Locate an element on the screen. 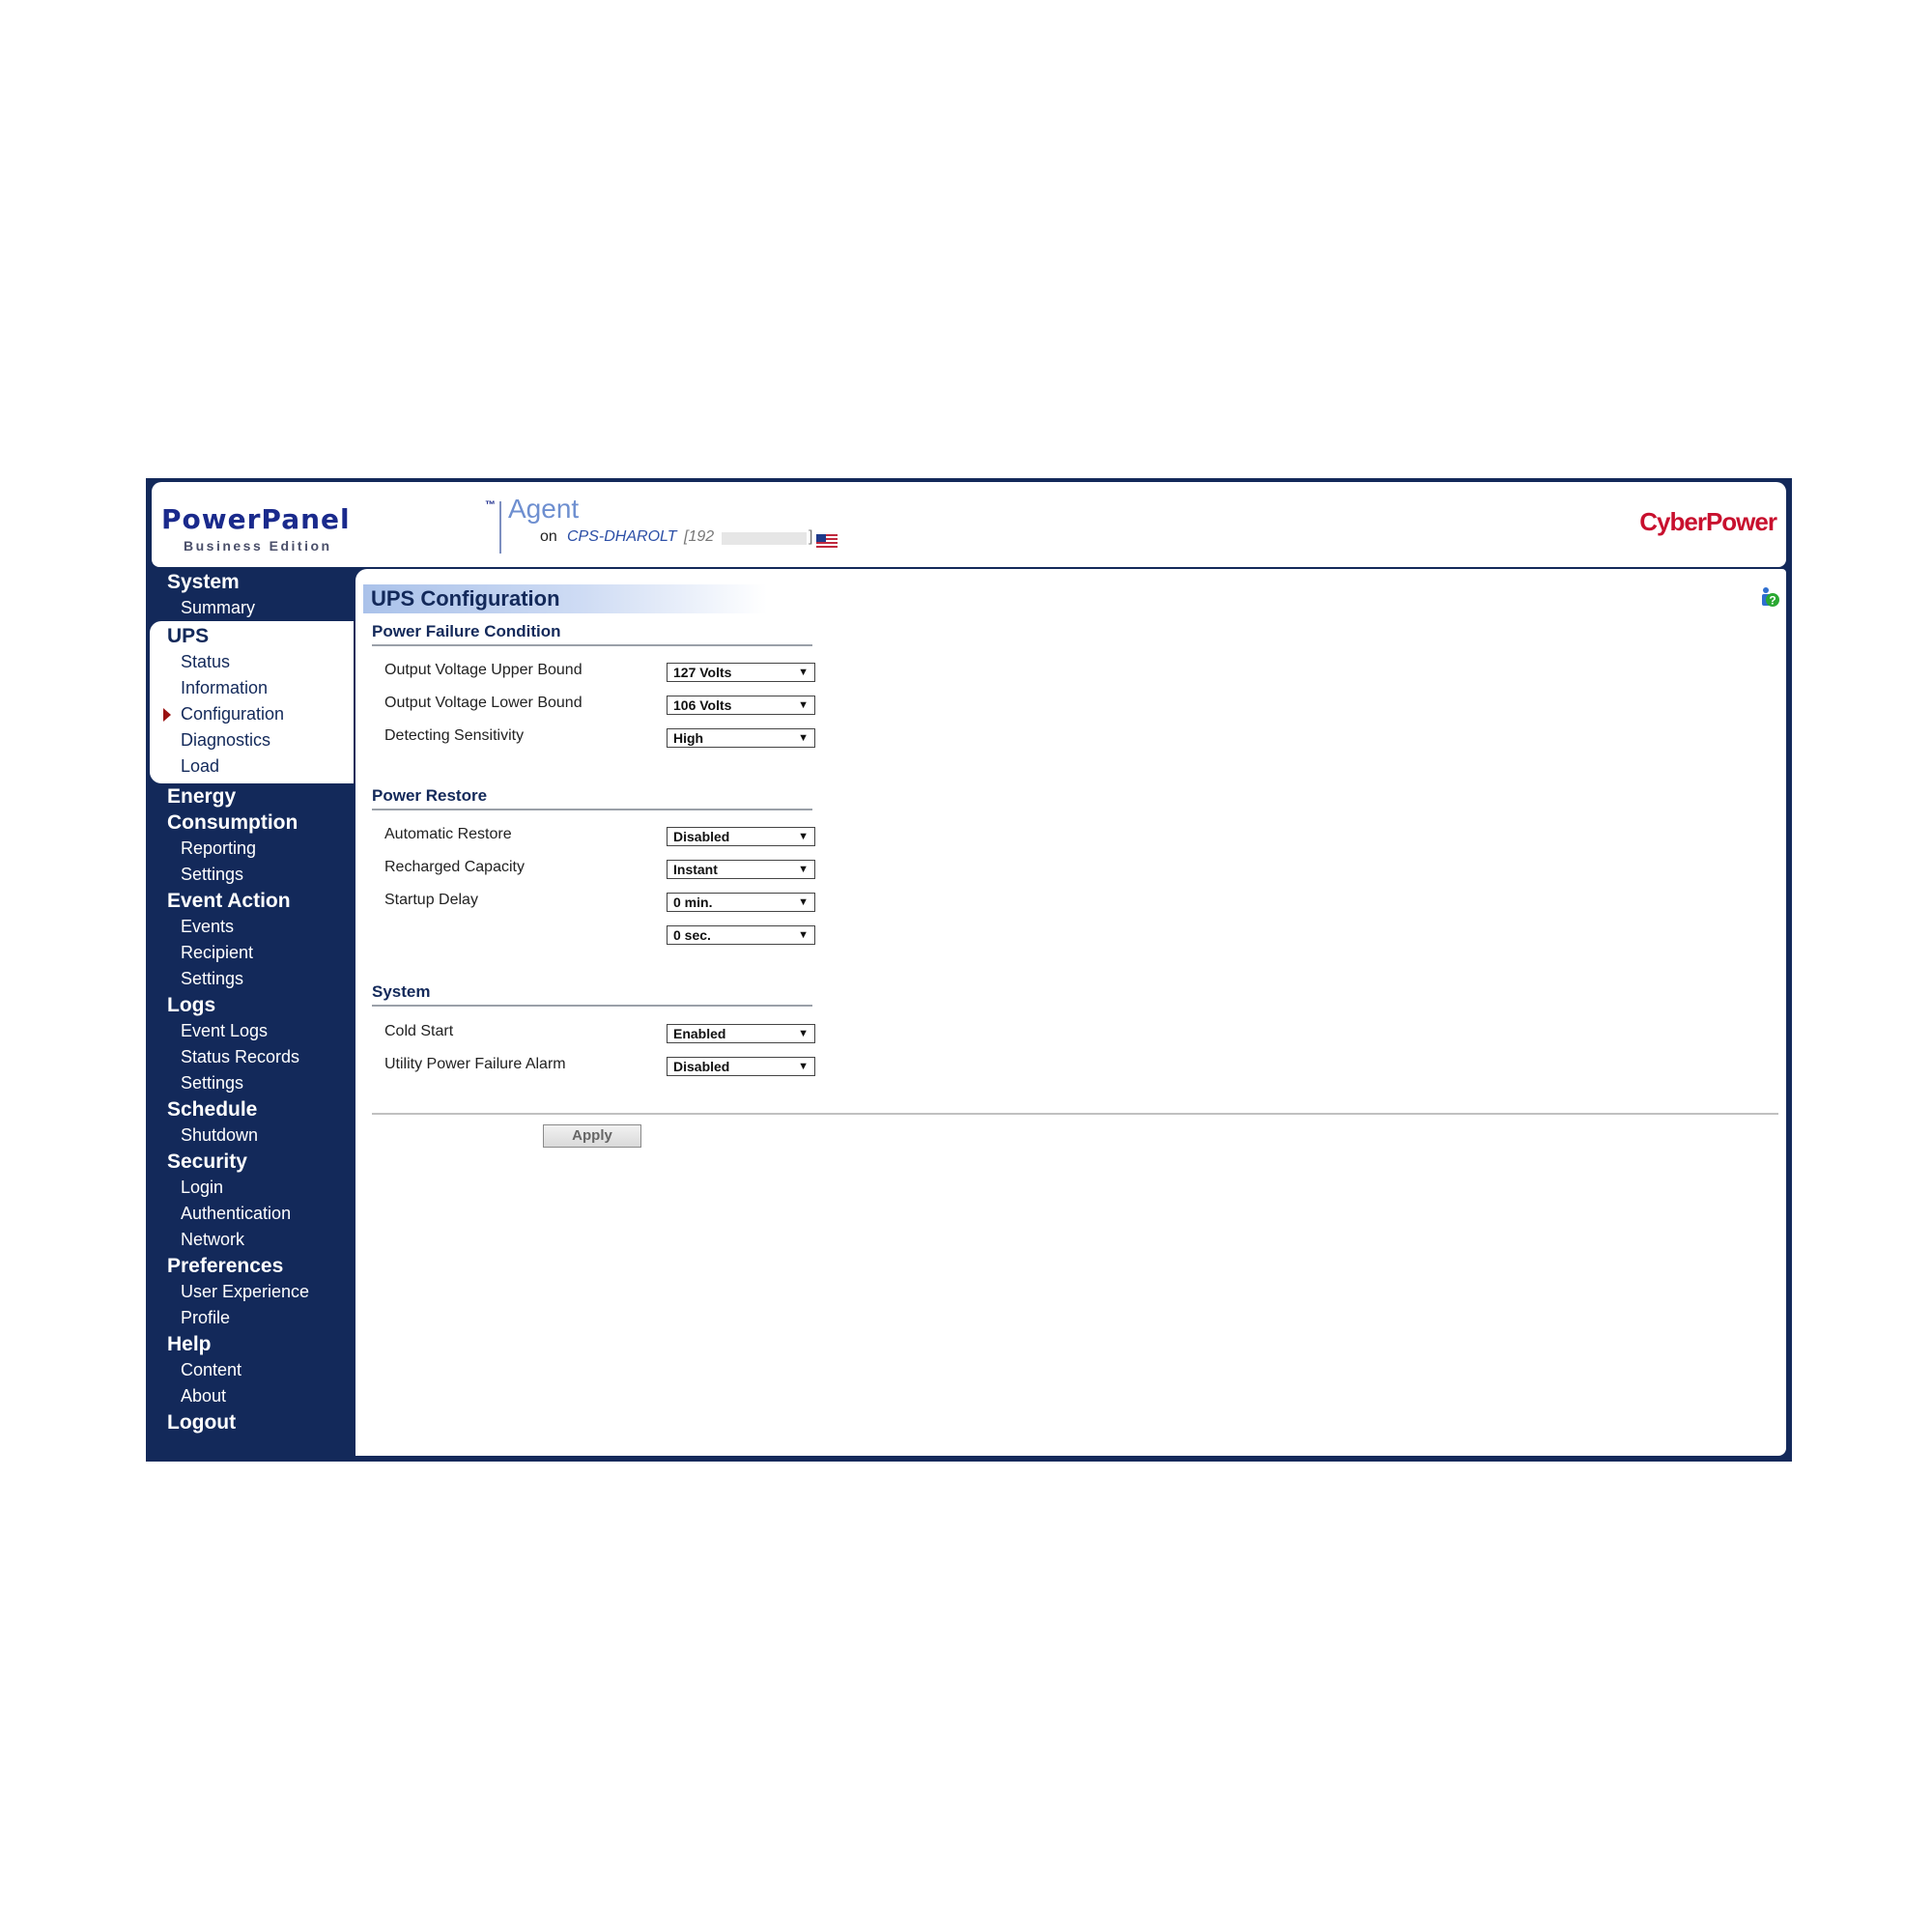 The width and height of the screenshot is (1932, 1932). nav-section-preferences: Preferences is located at coordinates (250, 1266).